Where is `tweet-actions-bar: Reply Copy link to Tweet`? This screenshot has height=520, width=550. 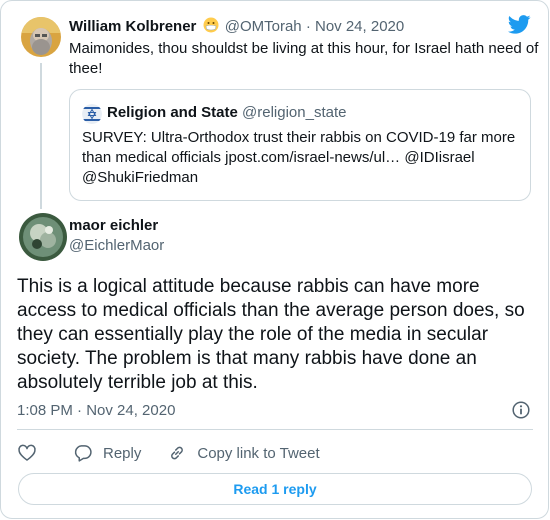
tweet-actions-bar: Reply Copy link to Tweet is located at coordinates (168, 453).